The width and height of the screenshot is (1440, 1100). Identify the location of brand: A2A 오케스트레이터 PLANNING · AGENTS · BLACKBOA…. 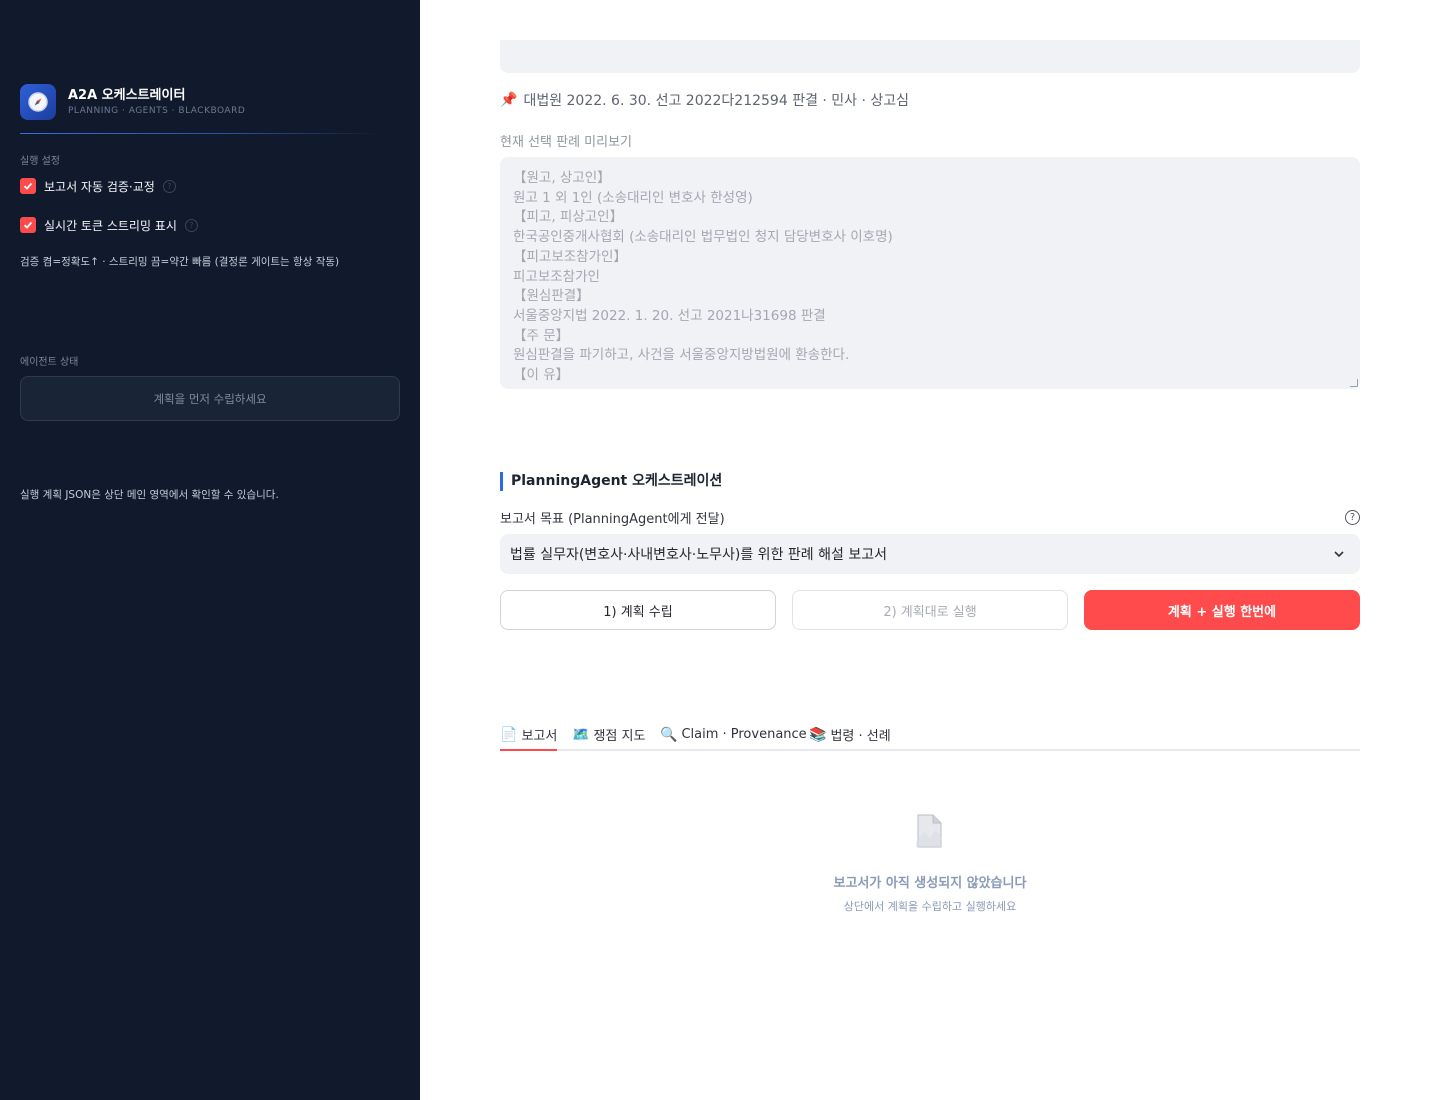
(210, 109).